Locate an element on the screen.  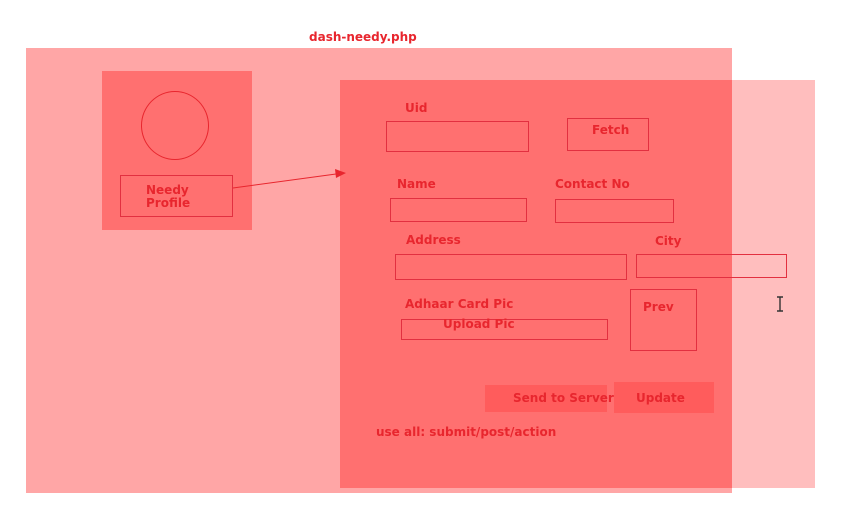
adhaar-label: Adhaar Card Pic is located at coordinates (459, 304).